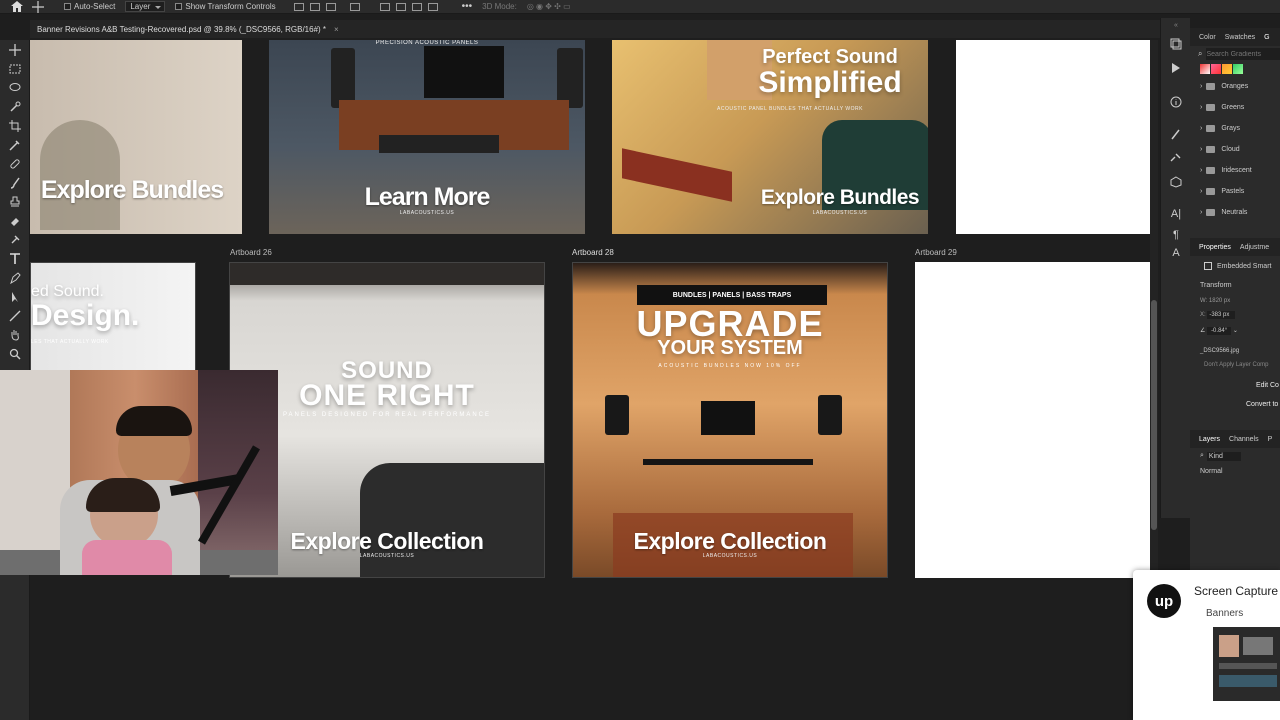 The image size is (1280, 720). I want to click on clone-stamp-icon, so click(15, 201).